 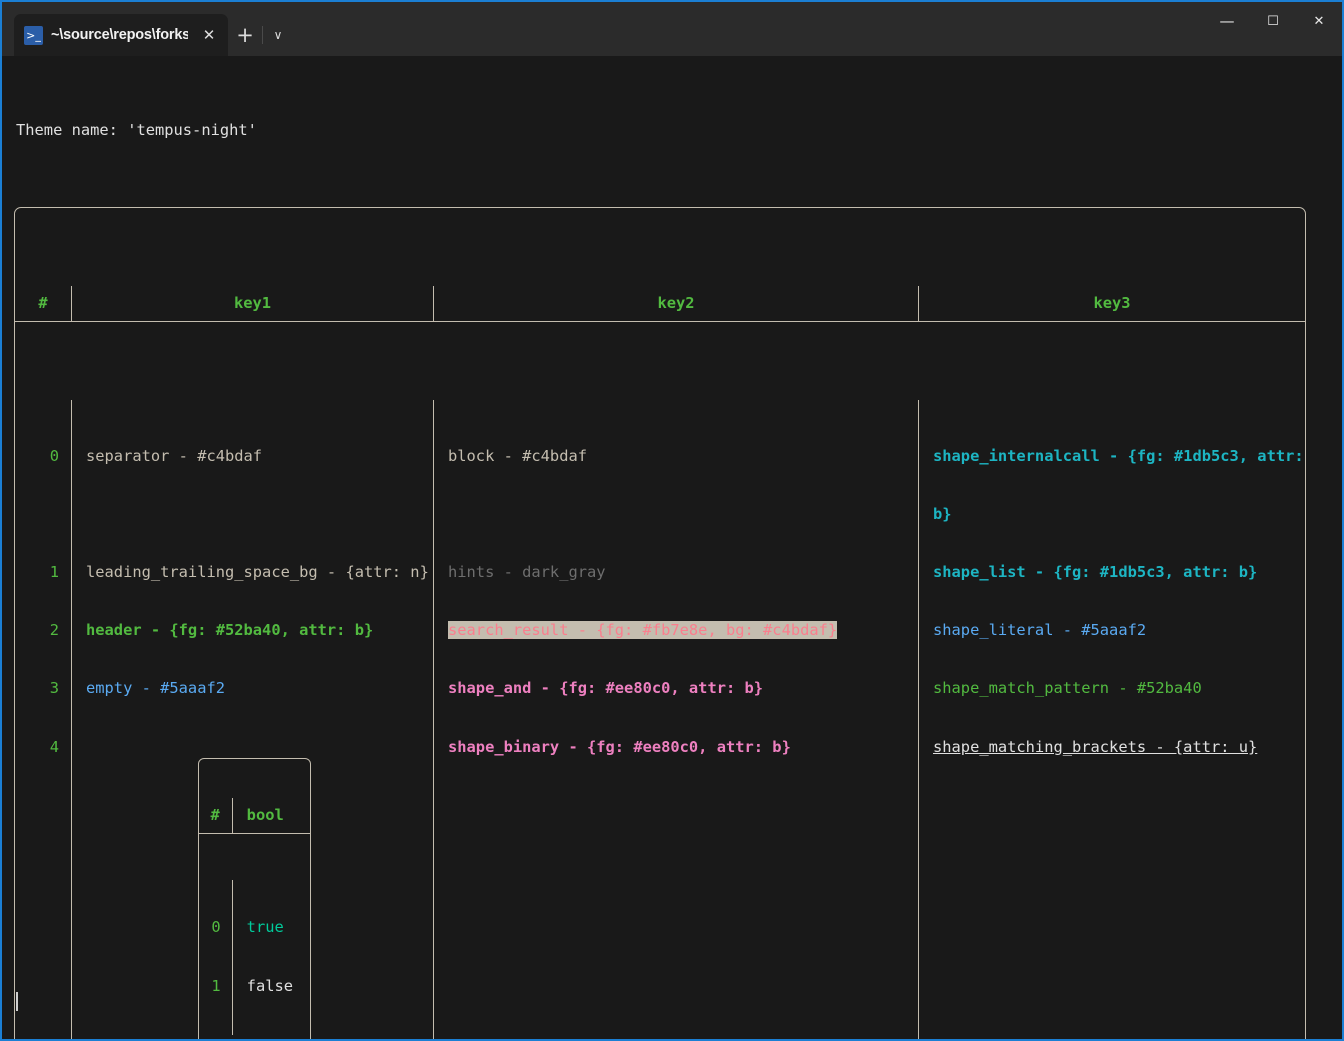 What do you see at coordinates (54, 630) in the screenshot?
I see `row-index: 2` at bounding box center [54, 630].